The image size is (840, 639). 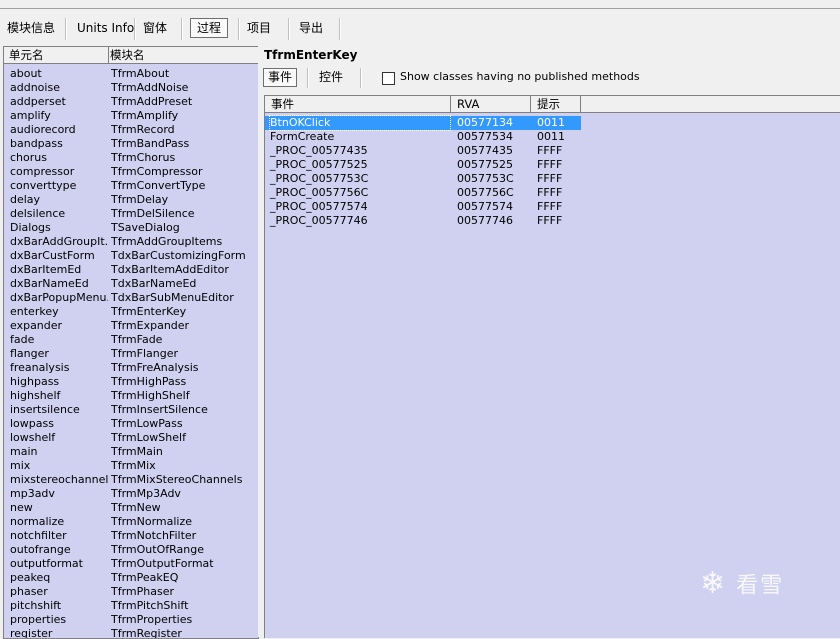 I want to click on list-item: phaser TfrmPhaser, so click(x=131, y=592).